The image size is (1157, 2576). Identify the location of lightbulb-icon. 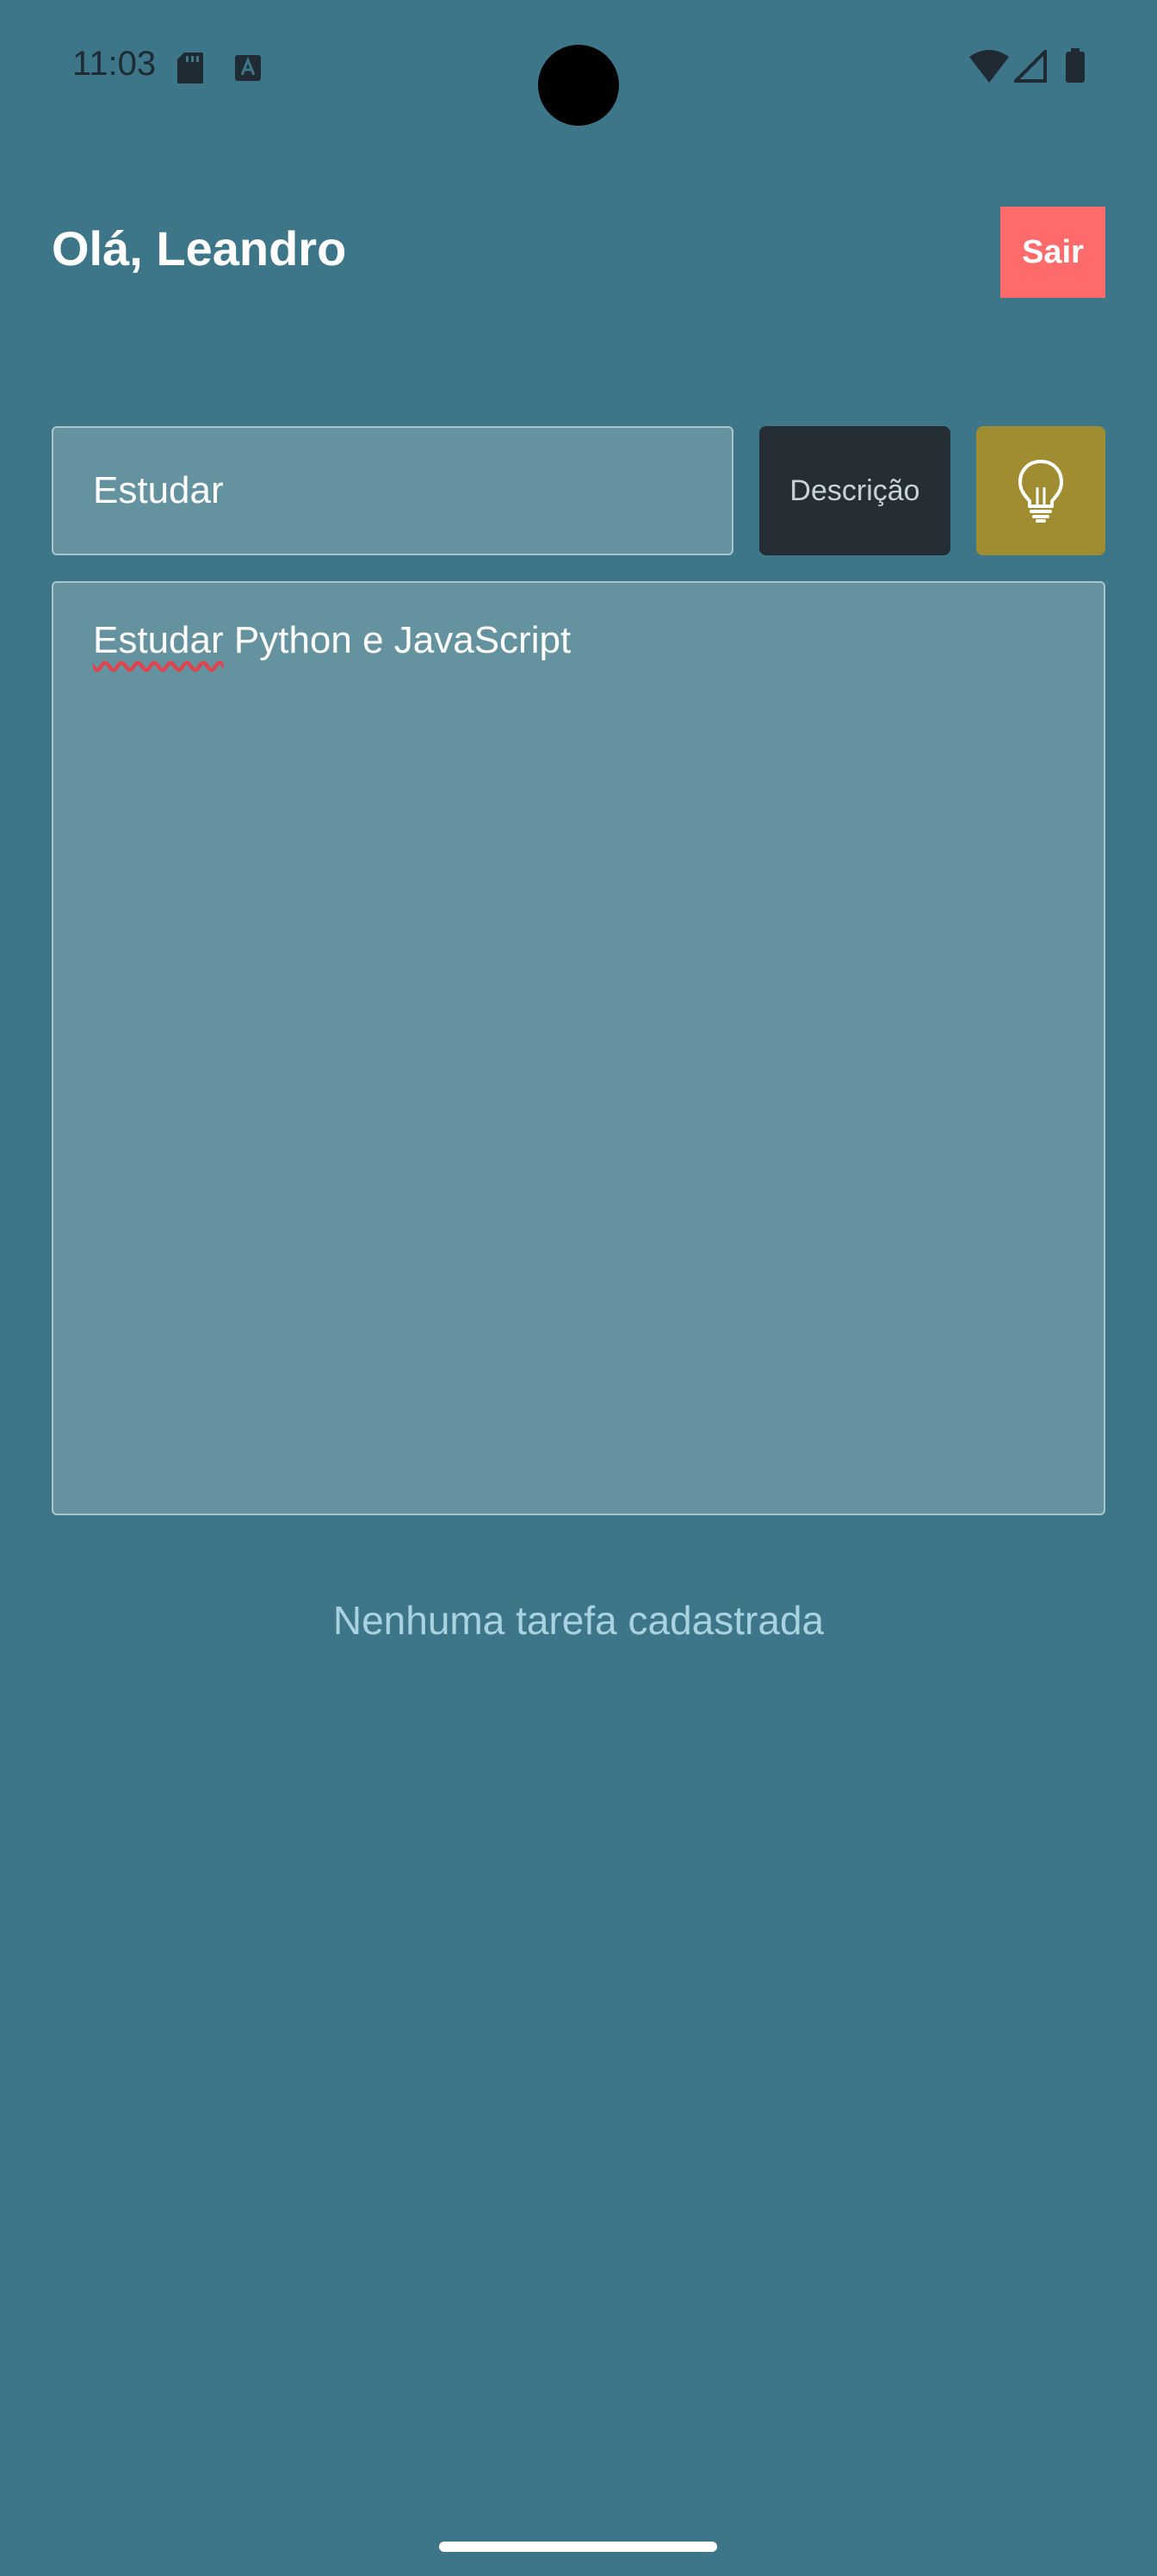
(1040, 492).